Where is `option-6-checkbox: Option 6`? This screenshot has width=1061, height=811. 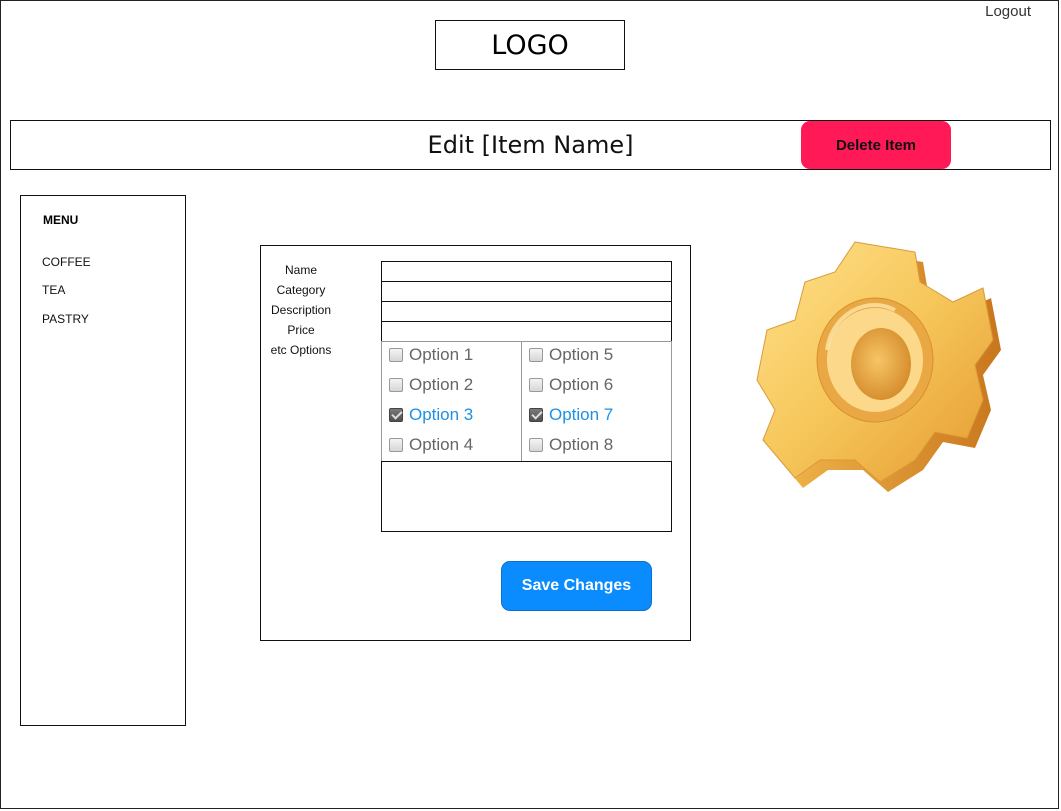
option-6-checkbox: Option 6 is located at coordinates (571, 385).